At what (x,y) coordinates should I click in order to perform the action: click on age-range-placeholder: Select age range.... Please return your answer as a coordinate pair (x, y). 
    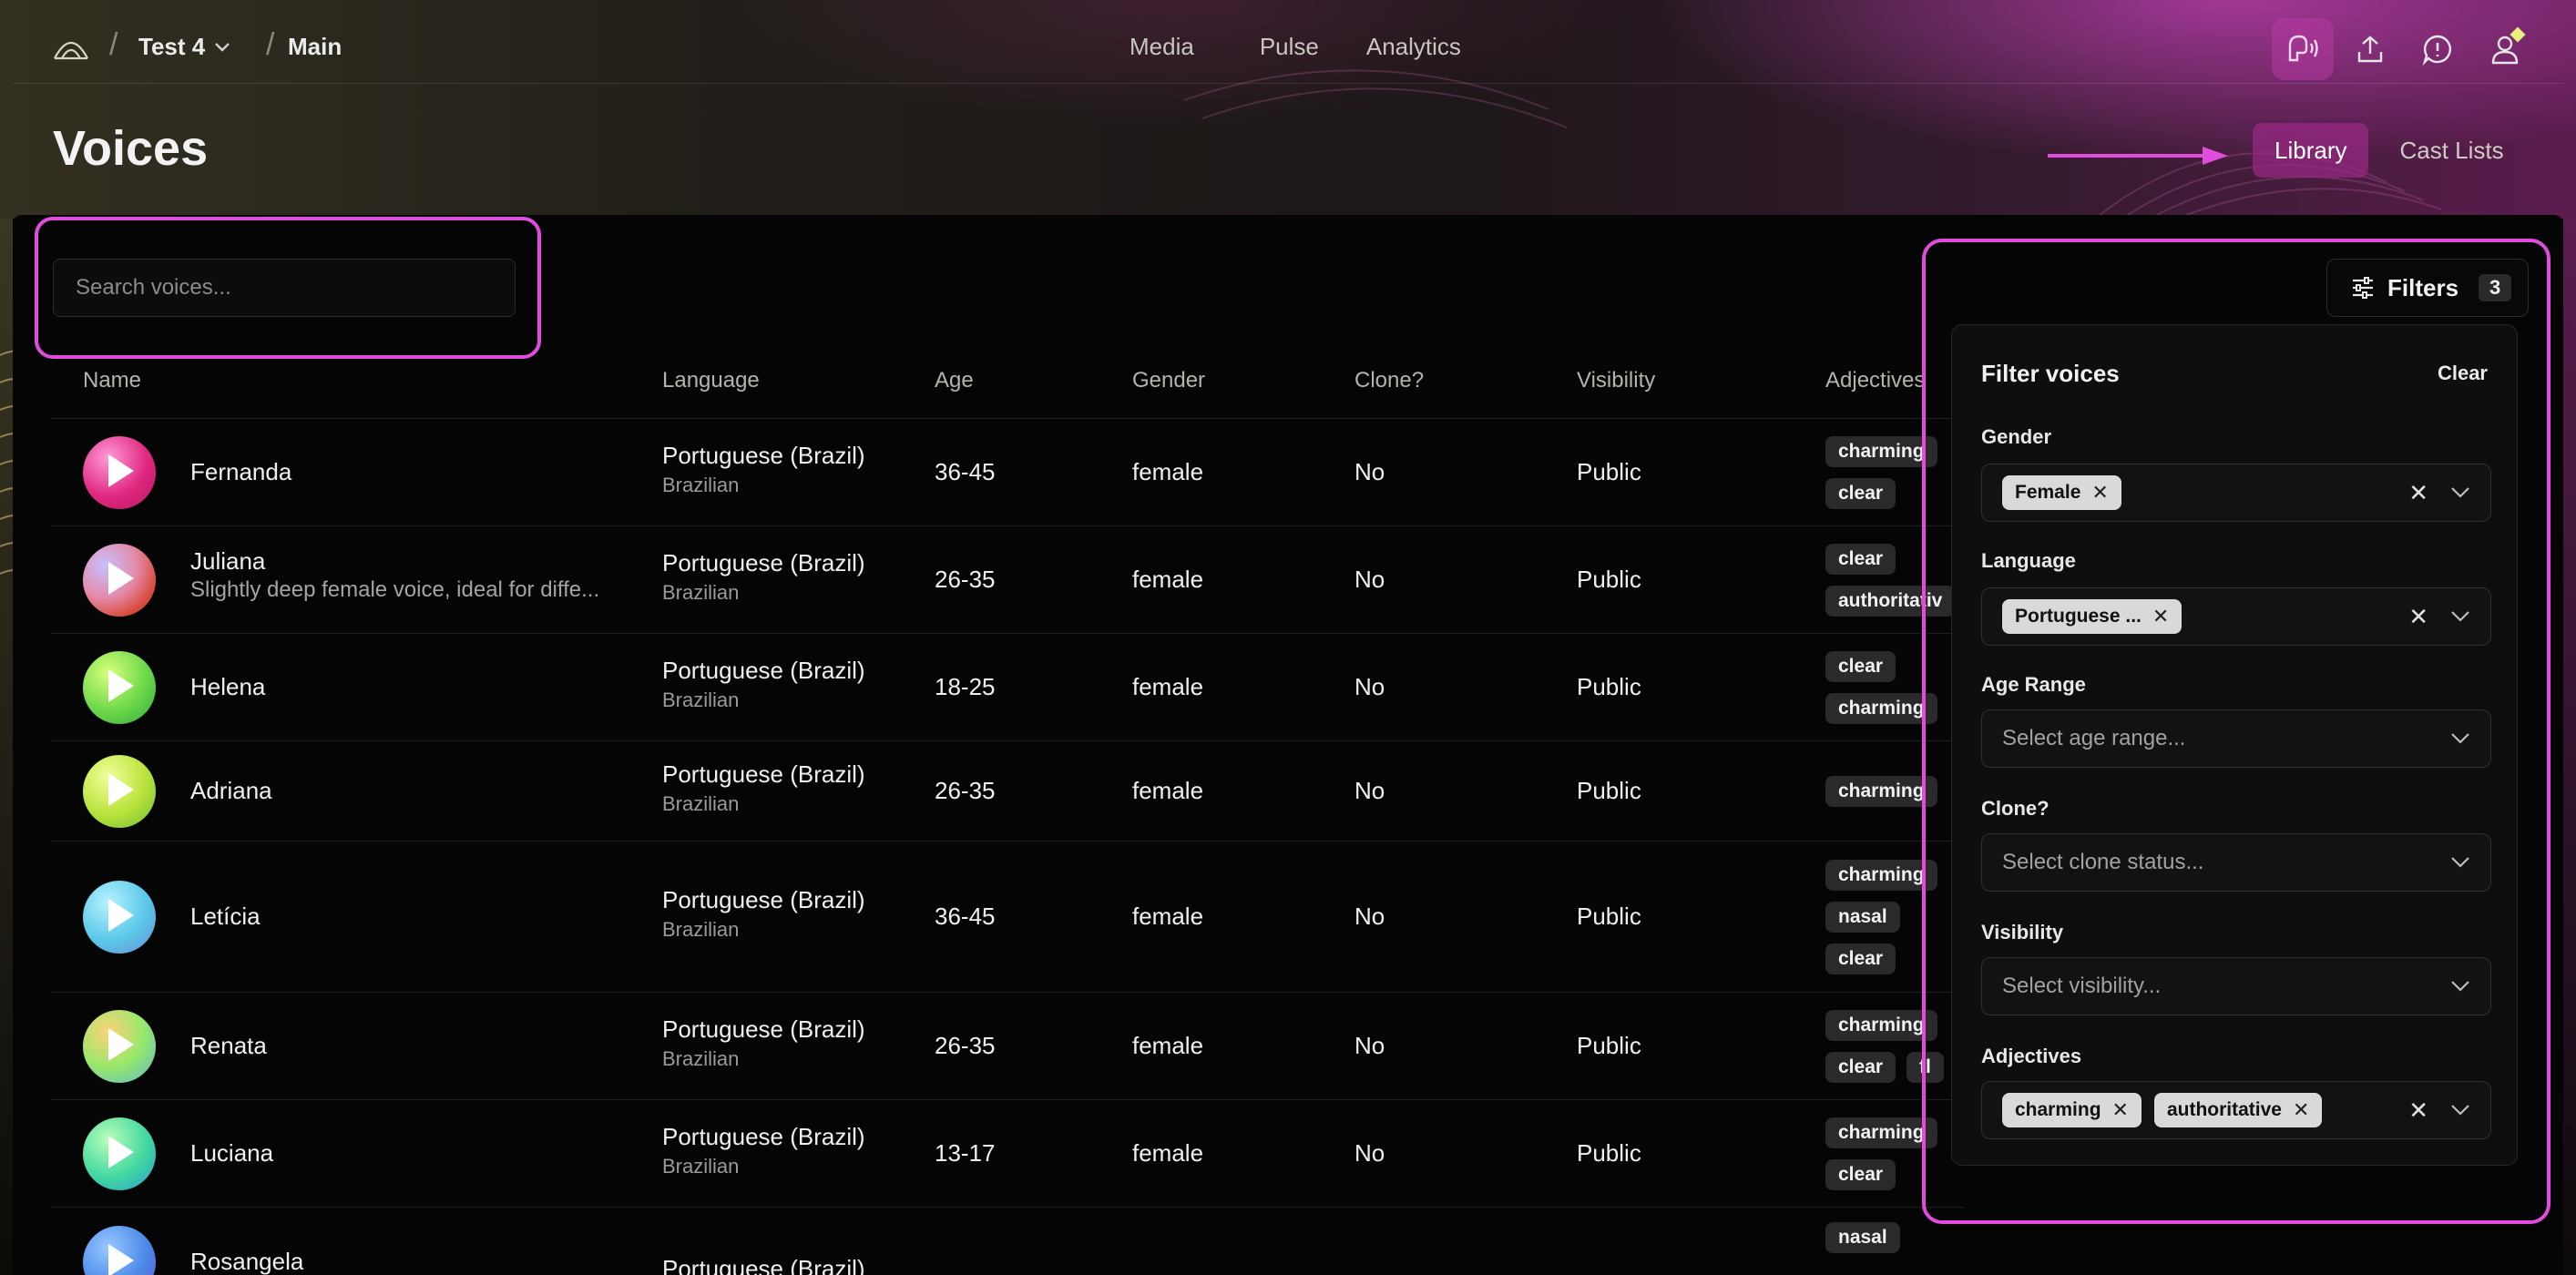
    Looking at the image, I should click on (2094, 738).